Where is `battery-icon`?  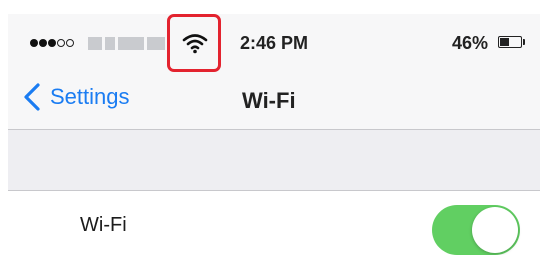 battery-icon is located at coordinates (510, 42).